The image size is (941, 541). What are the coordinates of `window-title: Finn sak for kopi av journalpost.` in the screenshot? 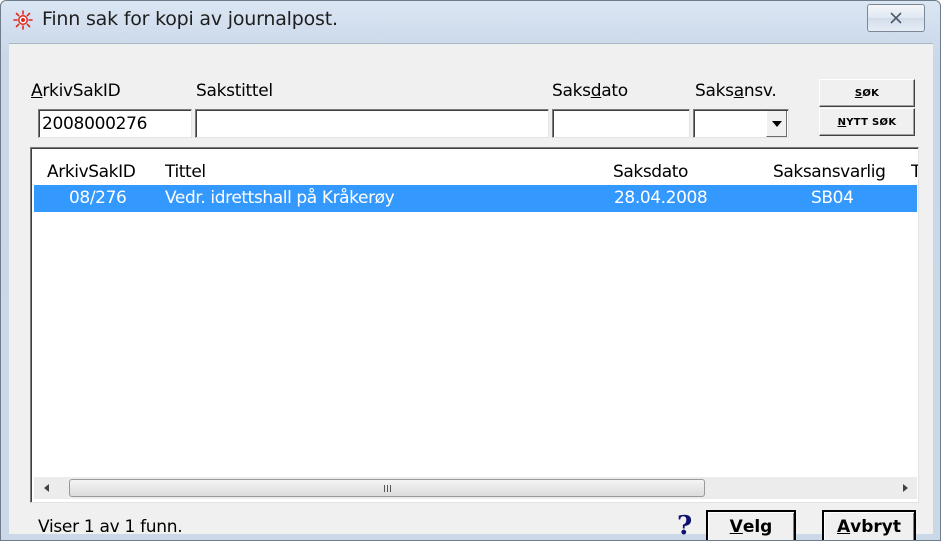 It's located at (190, 19).